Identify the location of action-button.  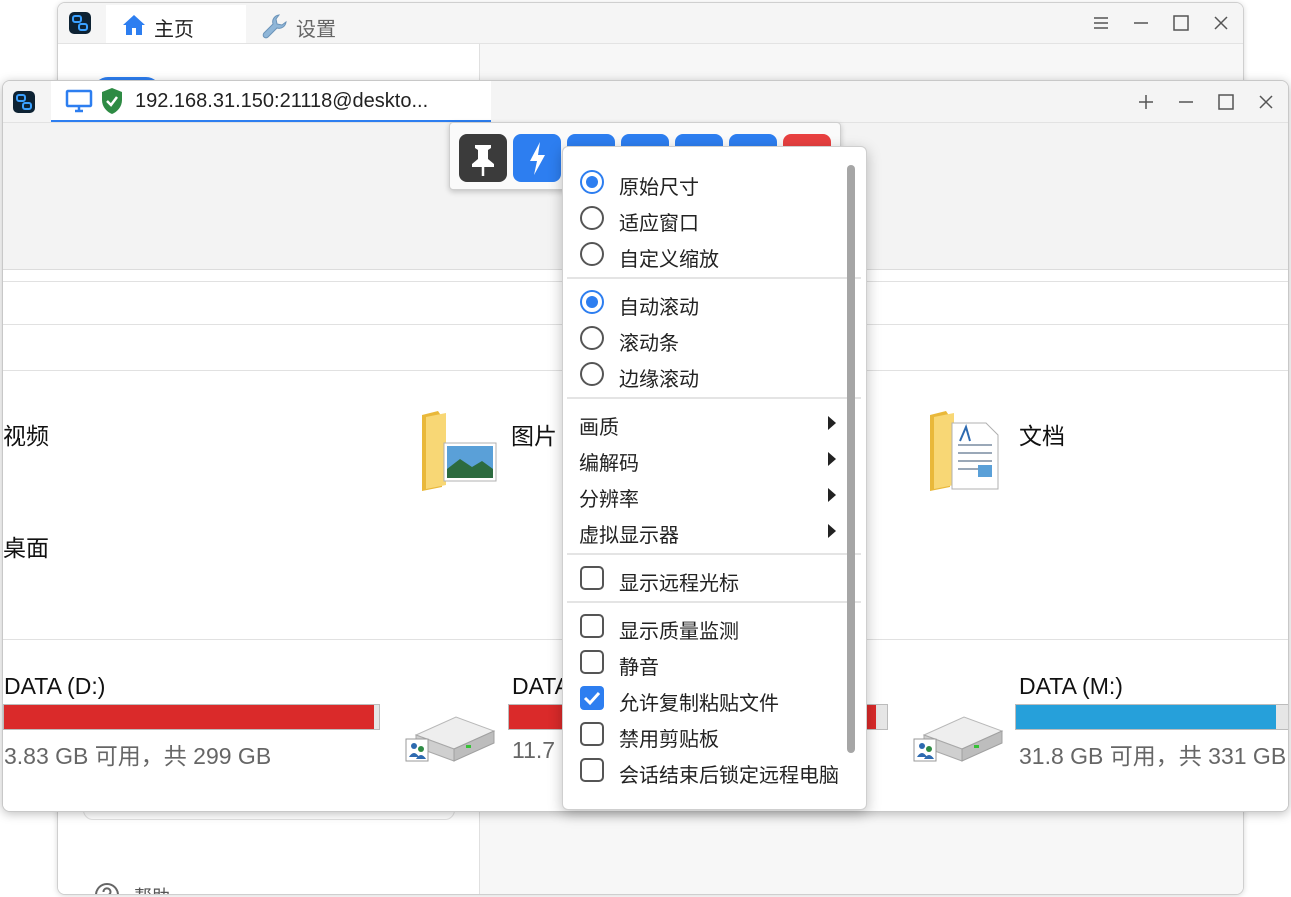
(537, 158).